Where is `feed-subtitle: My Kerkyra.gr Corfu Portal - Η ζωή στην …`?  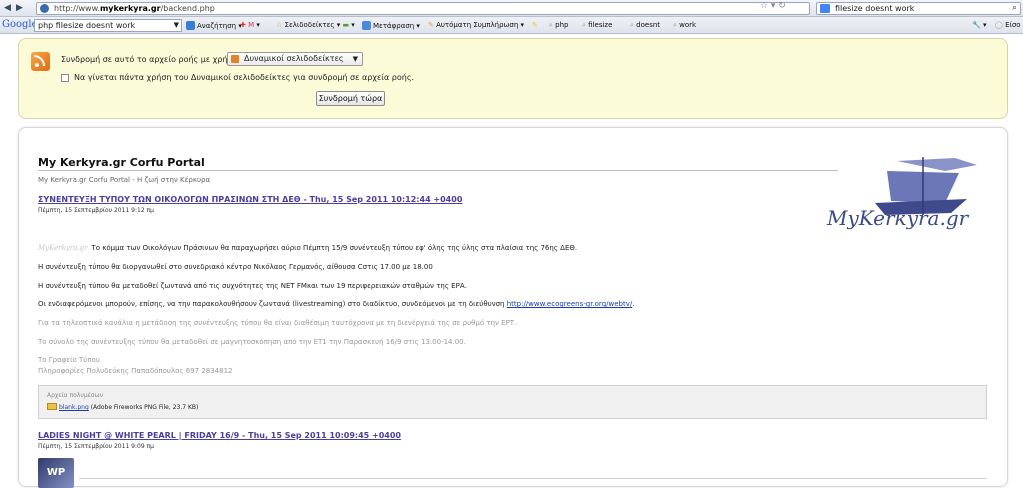 feed-subtitle: My Kerkyra.gr Corfu Portal - Η ζωή στην … is located at coordinates (124, 180).